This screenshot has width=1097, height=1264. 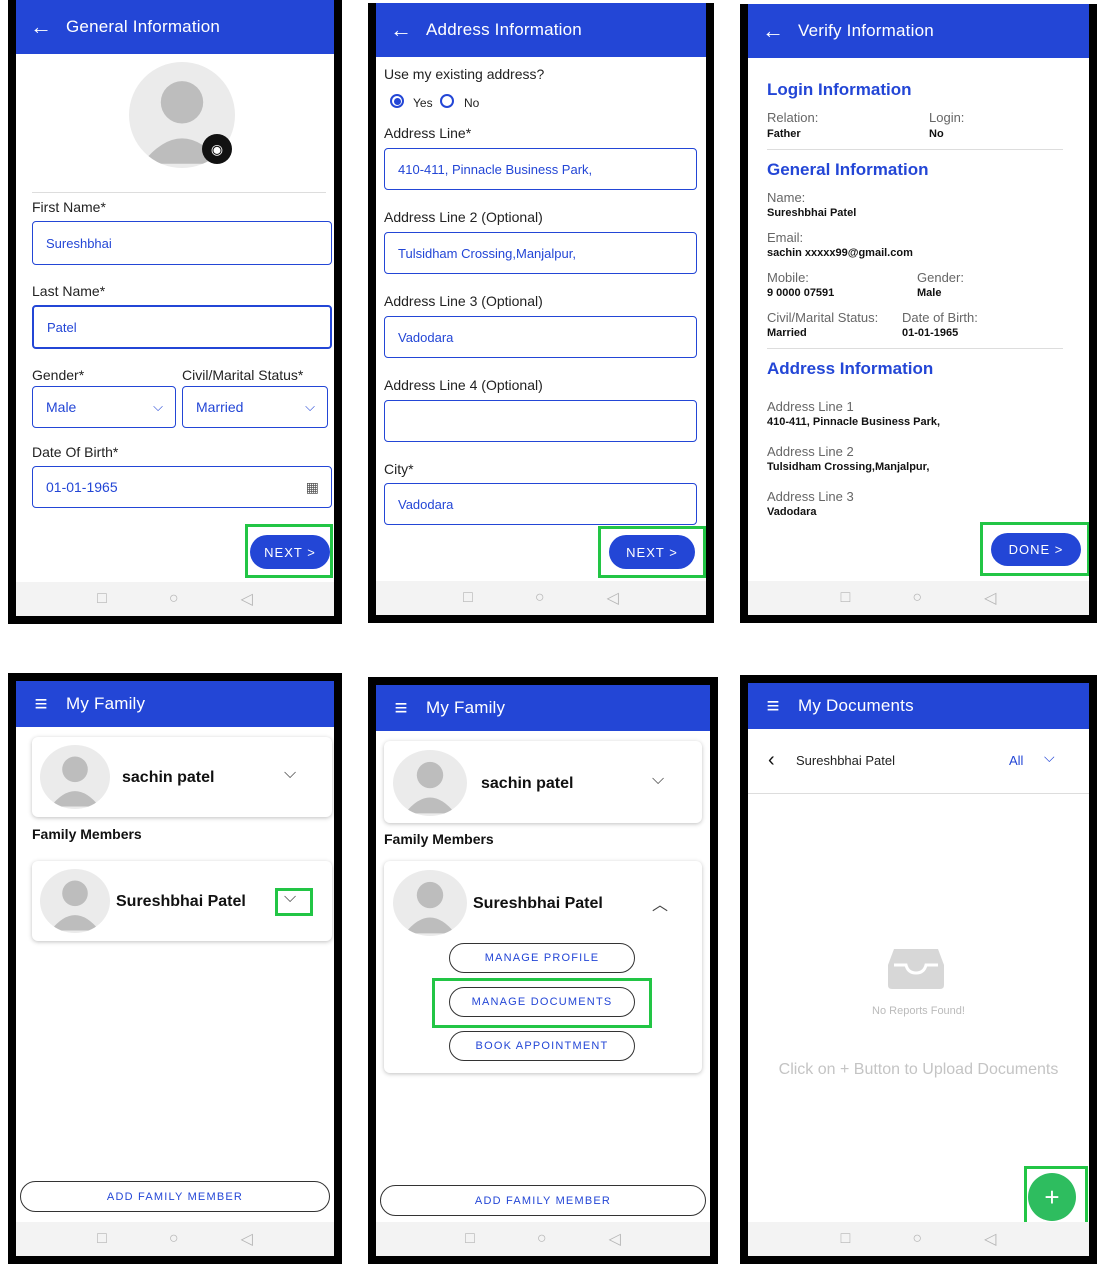 I want to click on family-member-name: Sureshbhai Patel, so click(x=538, y=903).